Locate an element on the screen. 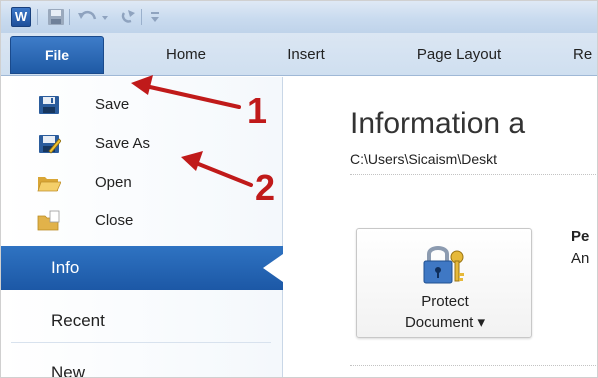 The image size is (598, 378). nav-new: New is located at coordinates (142, 364).